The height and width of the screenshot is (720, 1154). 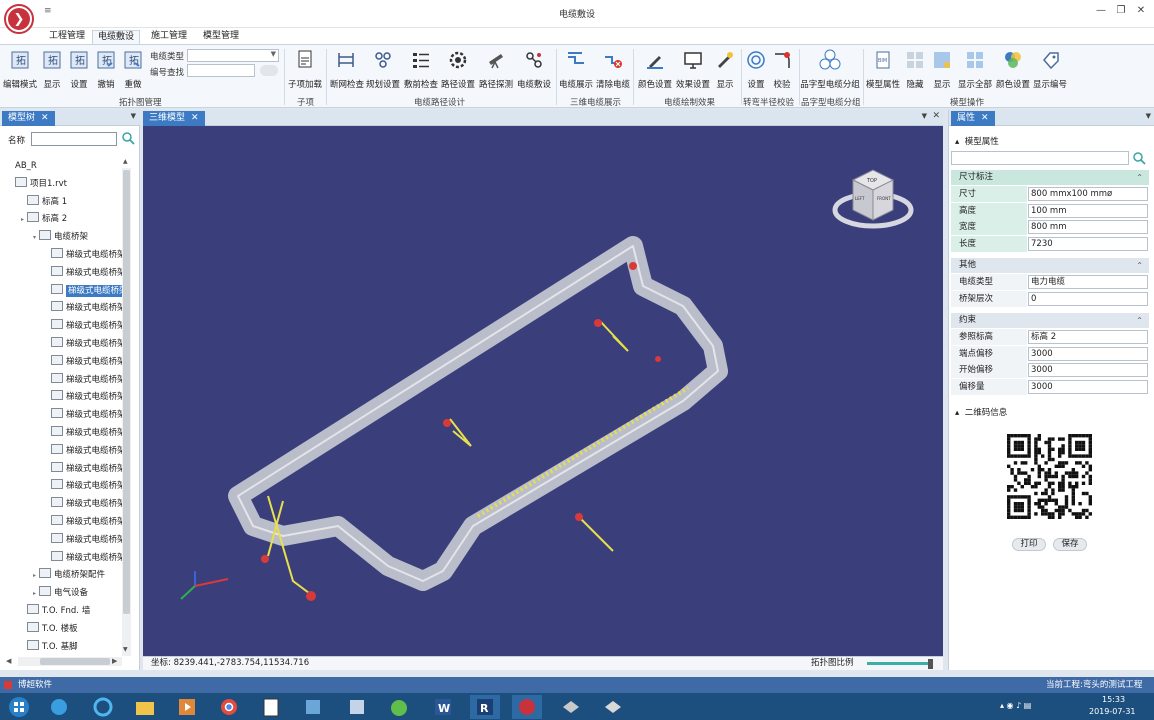 What do you see at coordinates (125, 649) in the screenshot?
I see `scroll-down-icon: ▼` at bounding box center [125, 649].